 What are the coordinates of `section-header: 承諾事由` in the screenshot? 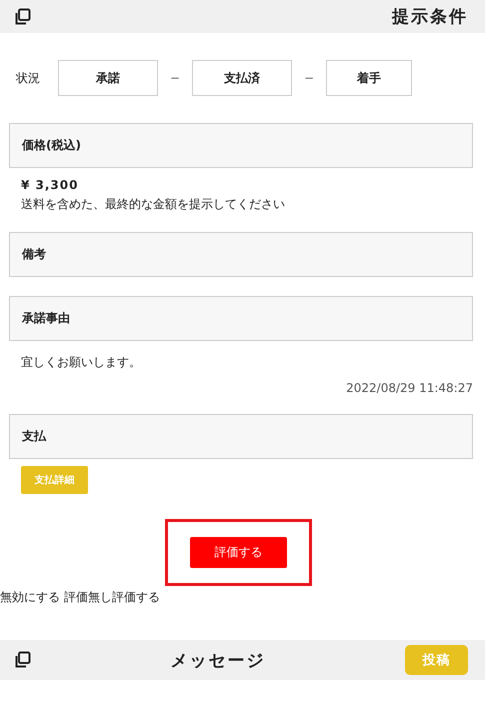 It's located at (241, 318).